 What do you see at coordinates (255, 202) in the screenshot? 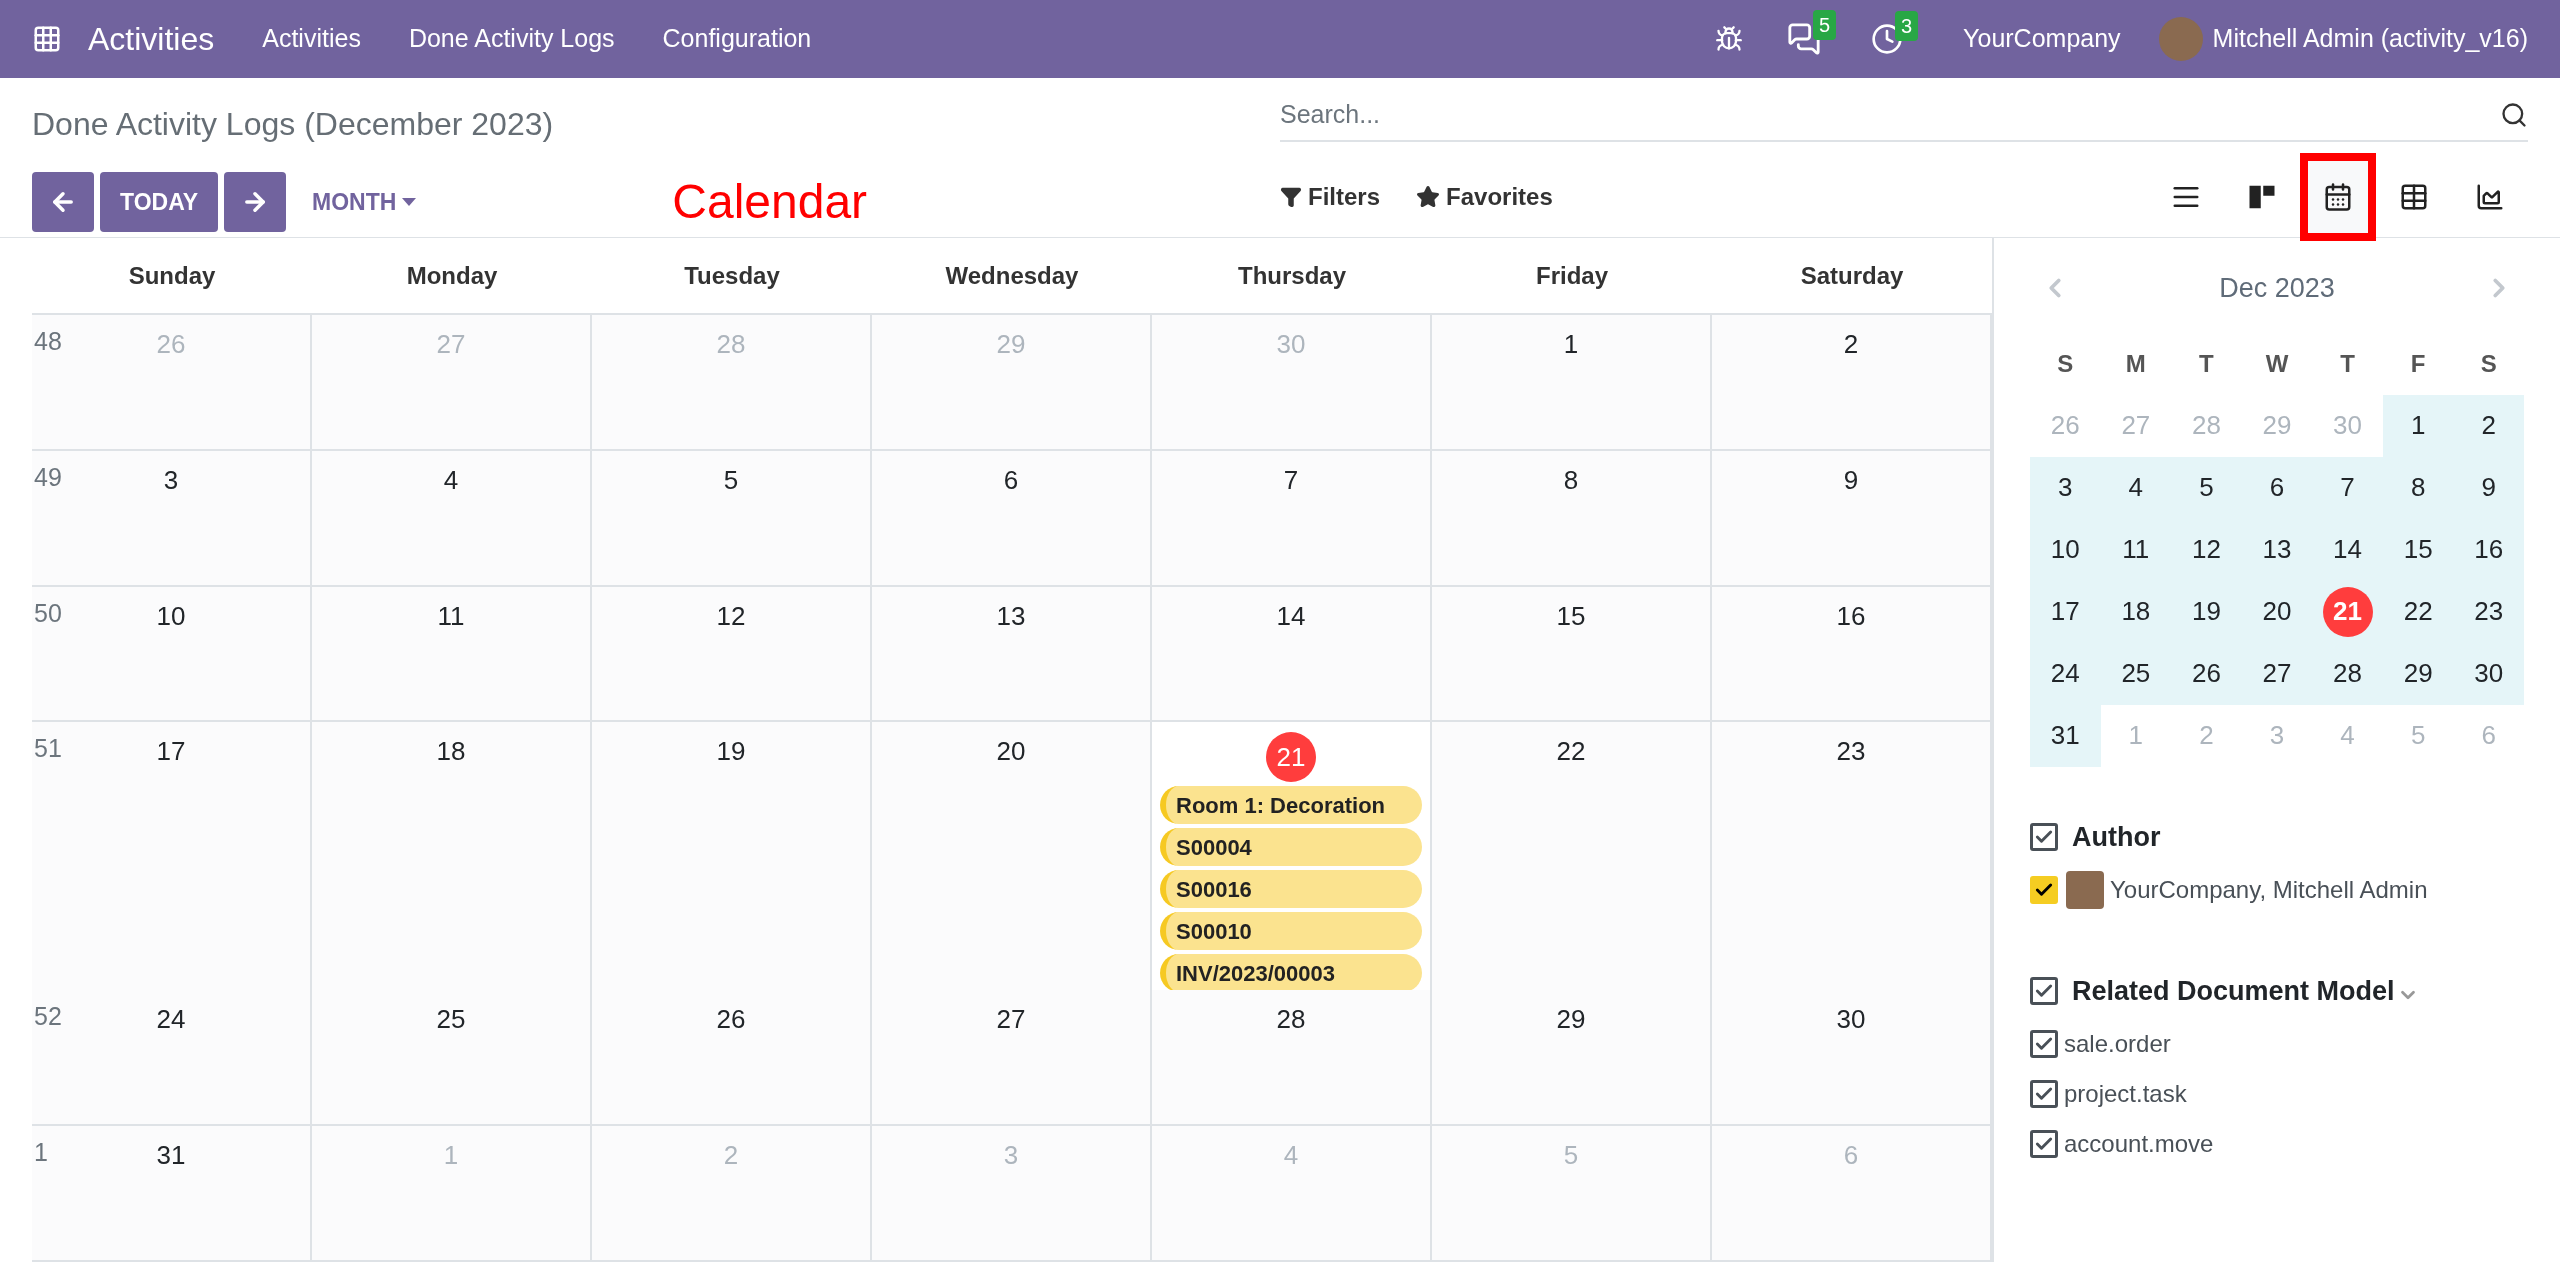
I see `next-button` at bounding box center [255, 202].